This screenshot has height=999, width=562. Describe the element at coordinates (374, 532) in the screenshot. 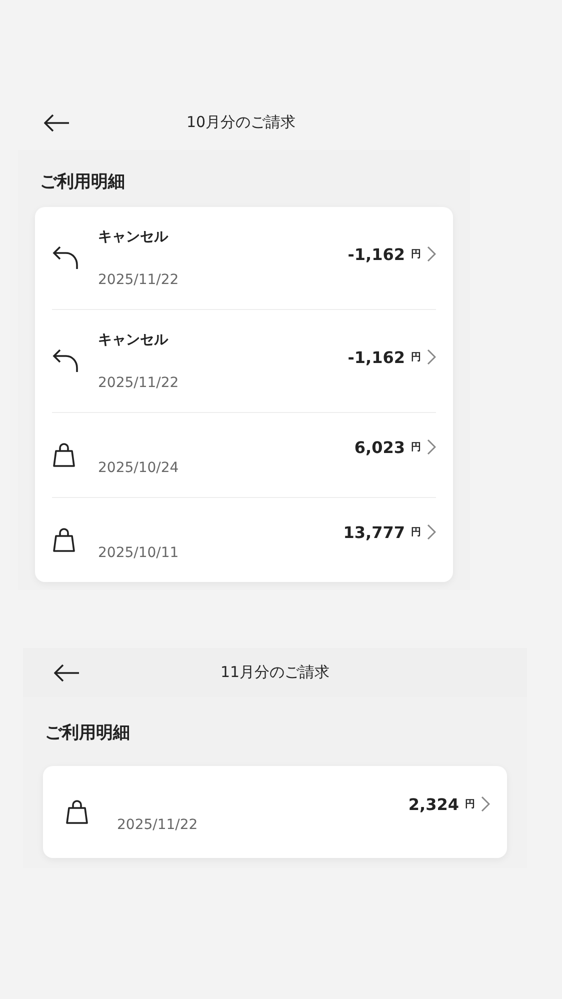

I see `transaction-amount: 13,777` at that location.